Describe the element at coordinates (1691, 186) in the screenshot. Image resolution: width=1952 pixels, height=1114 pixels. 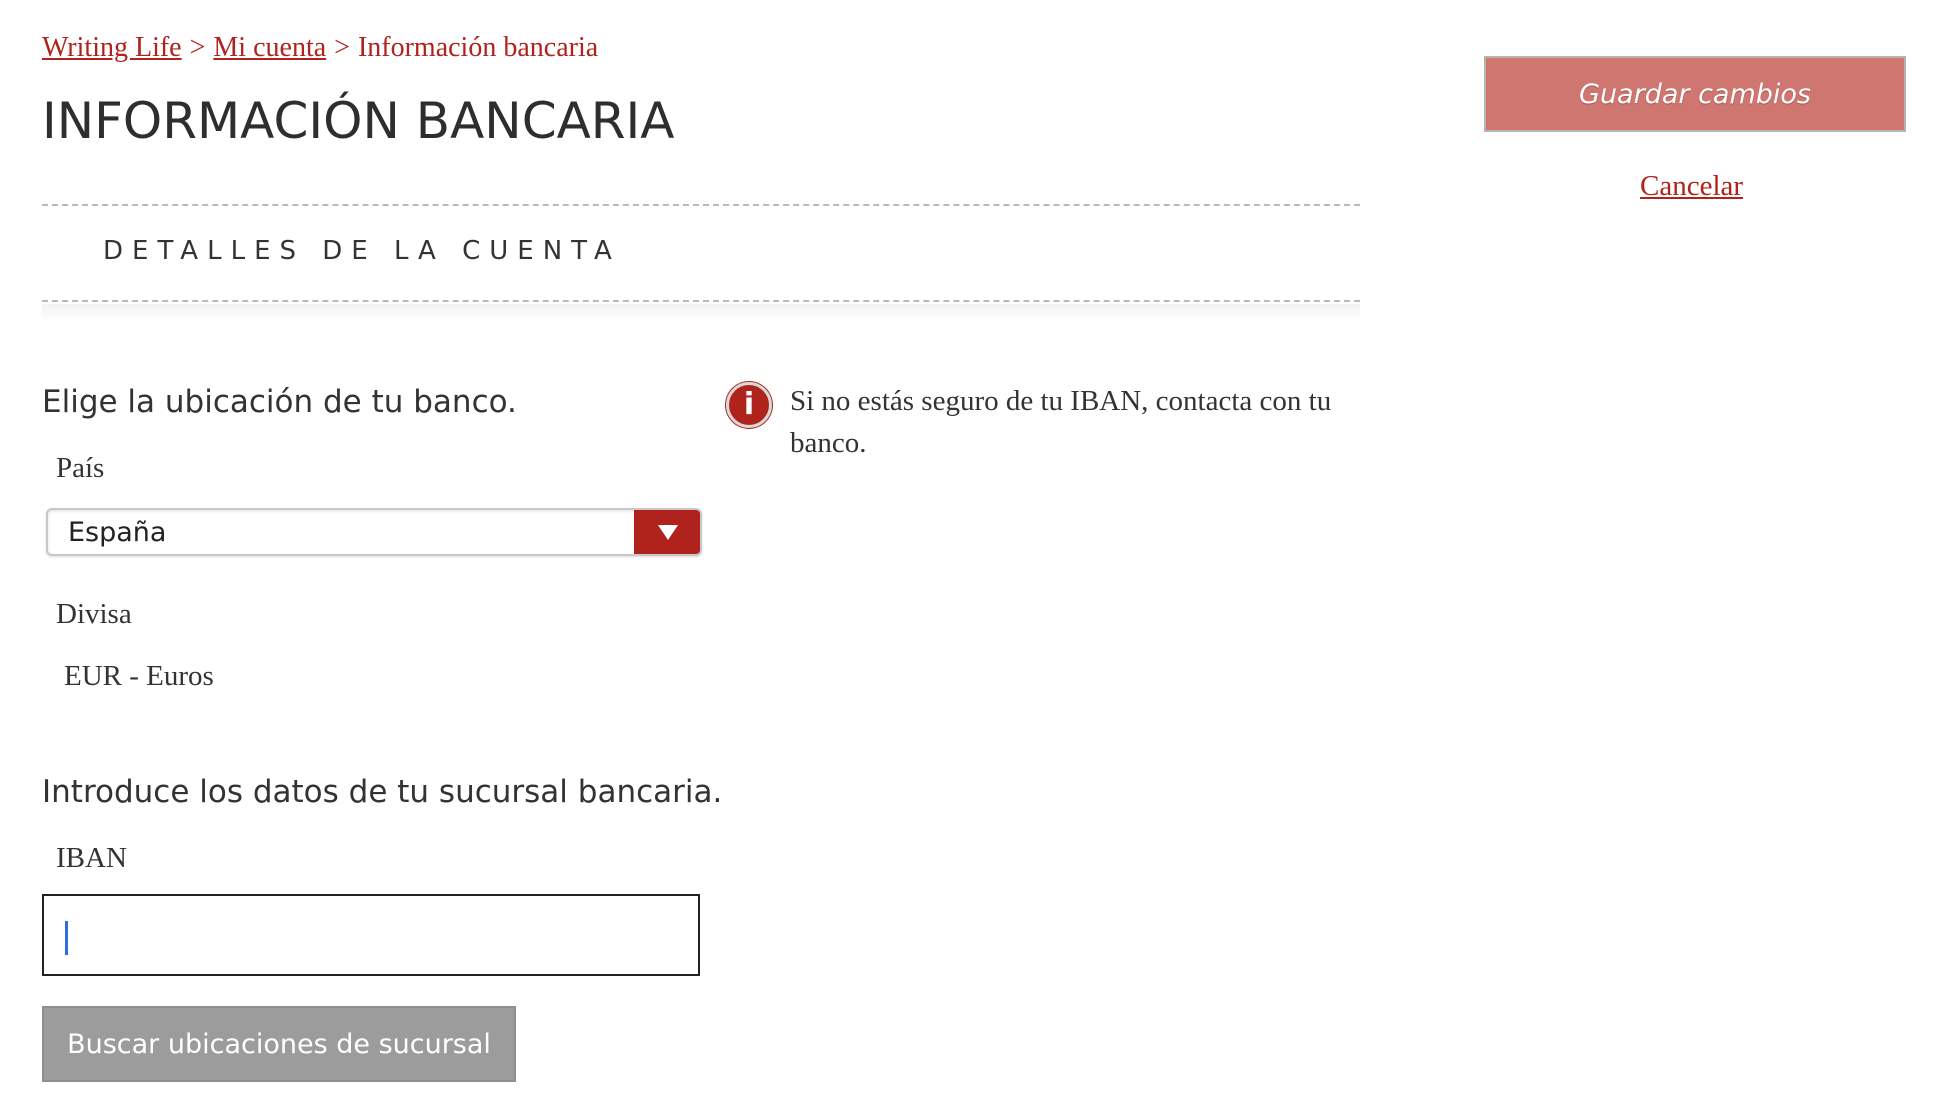
I see `cancel-link: Cancelar` at that location.